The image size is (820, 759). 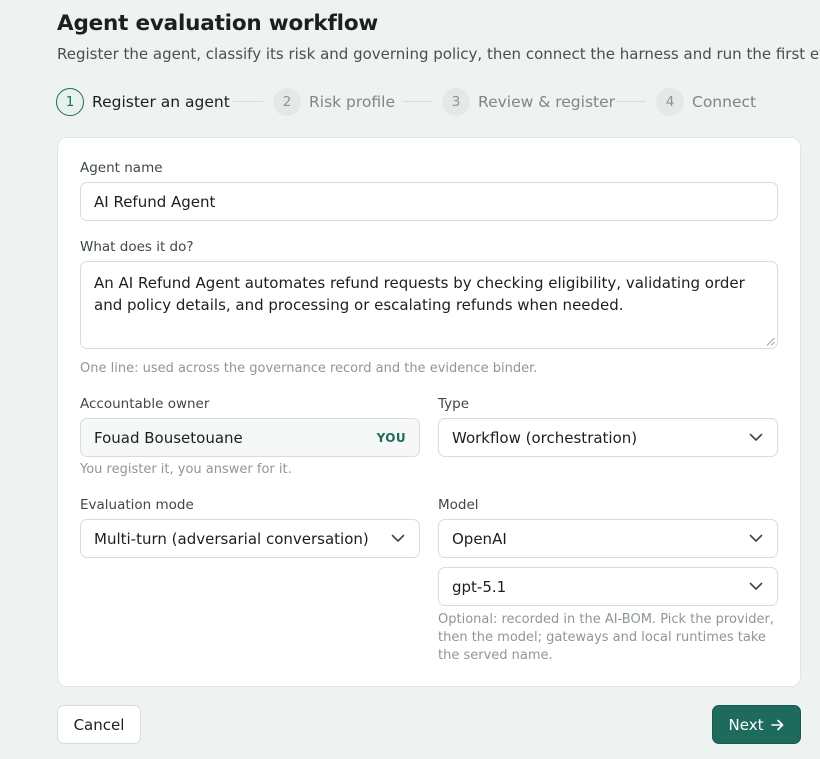 What do you see at coordinates (746, 724) in the screenshot?
I see `next-label: Next` at bounding box center [746, 724].